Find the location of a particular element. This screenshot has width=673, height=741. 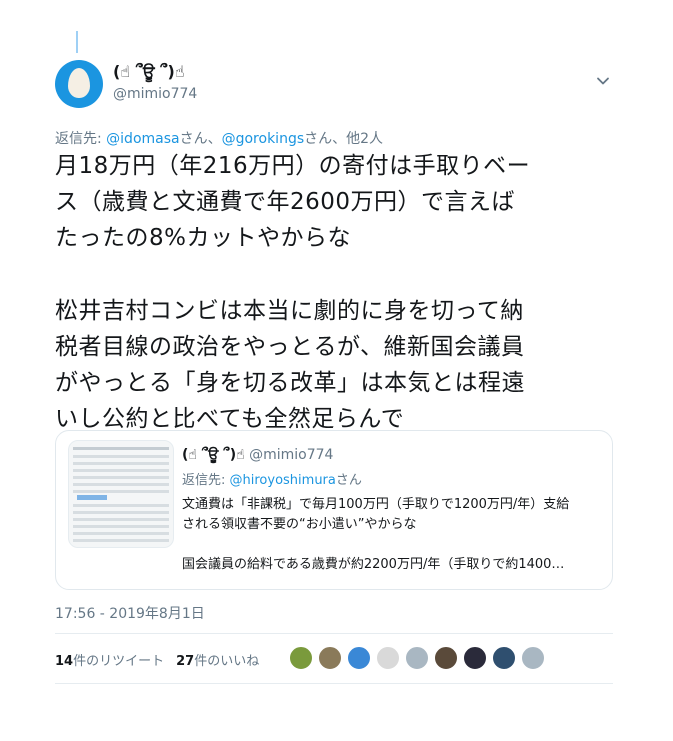

quoted-reply-user: @hiroyoshimura is located at coordinates (283, 480).